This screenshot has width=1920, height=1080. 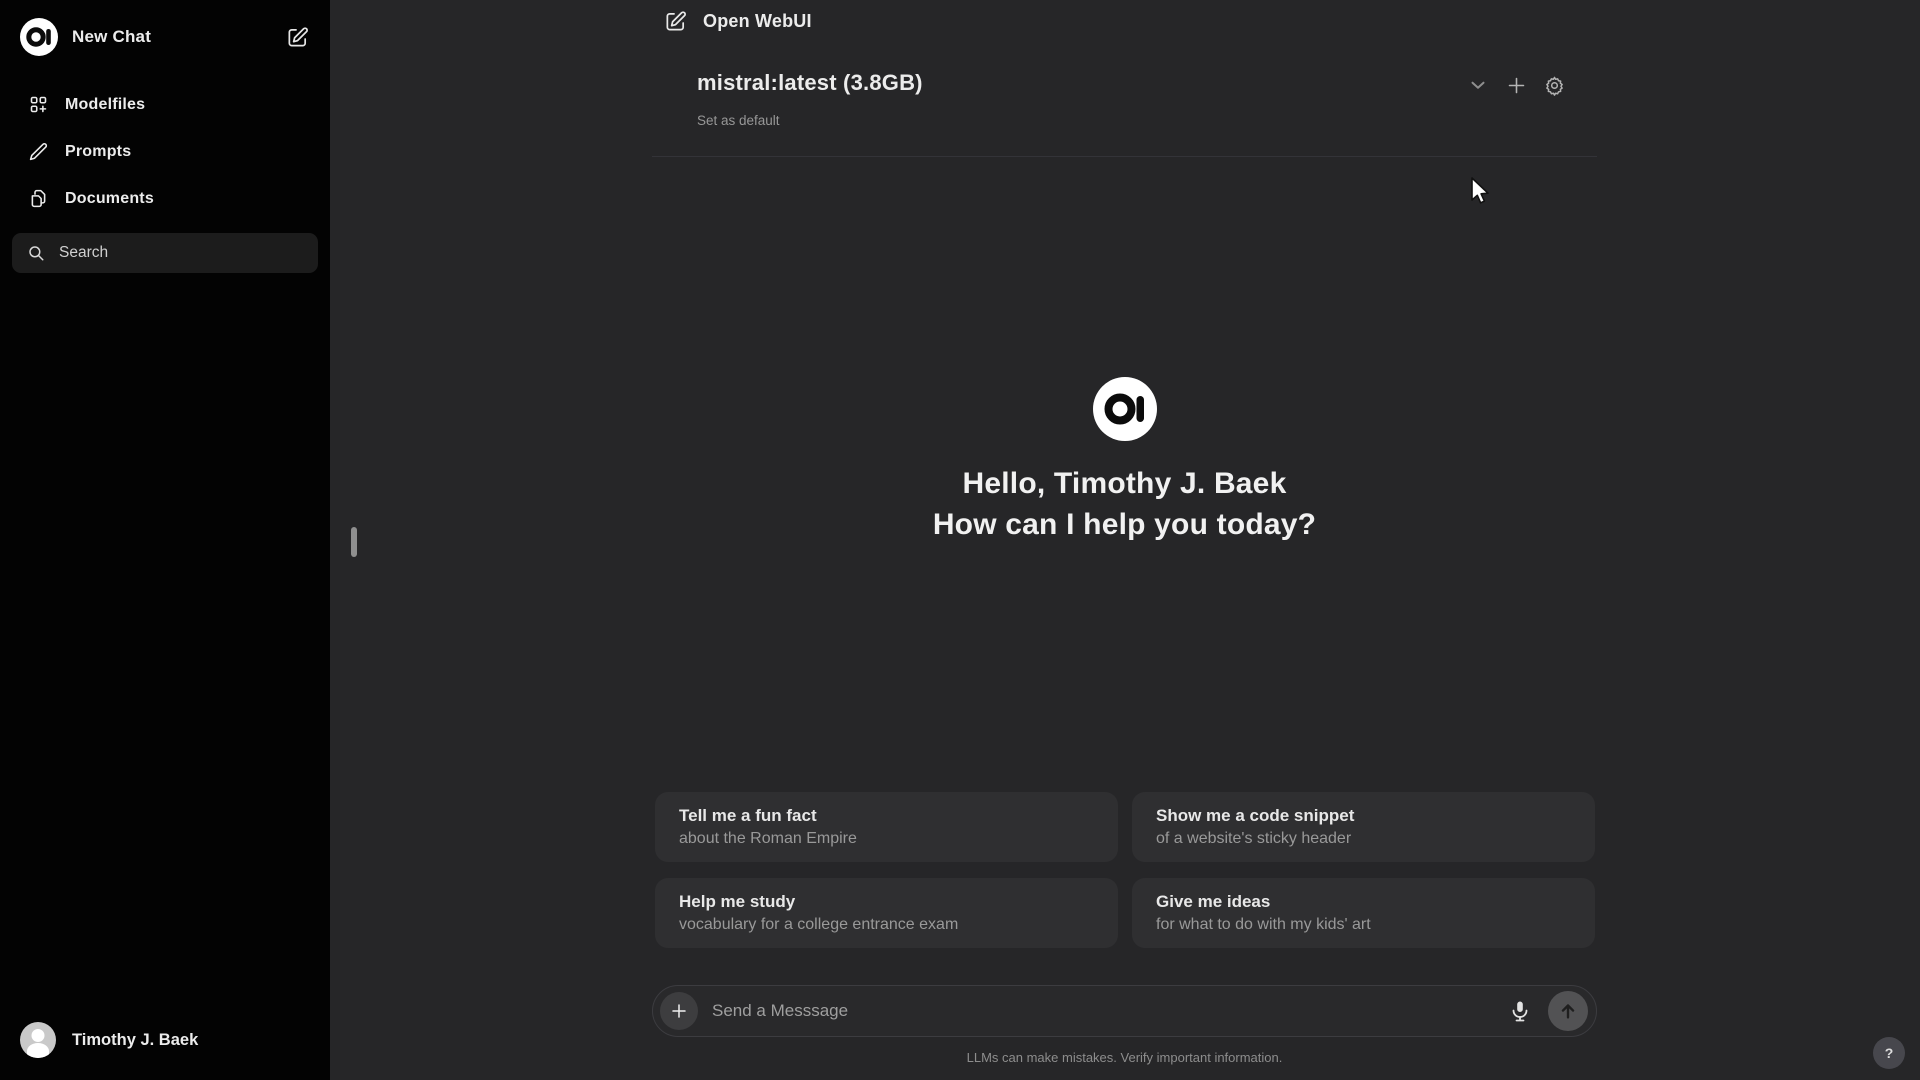 I want to click on new-chat-button: New Chat, so click(x=165, y=37).